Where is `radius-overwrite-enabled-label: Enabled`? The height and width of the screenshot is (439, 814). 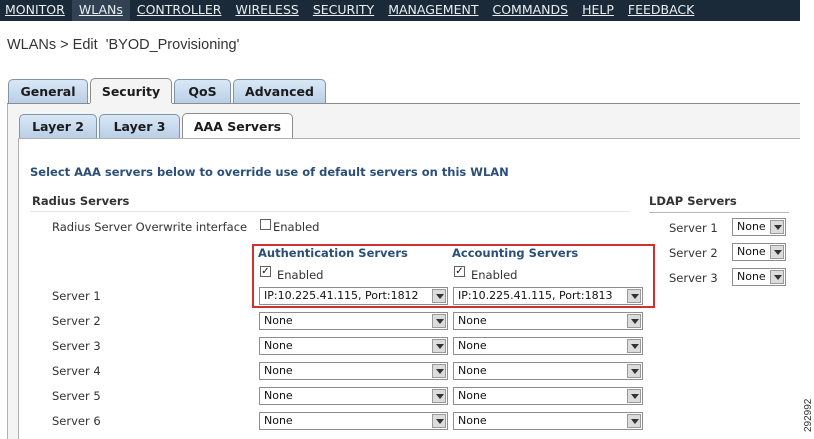 radius-overwrite-enabled-label: Enabled is located at coordinates (296, 227).